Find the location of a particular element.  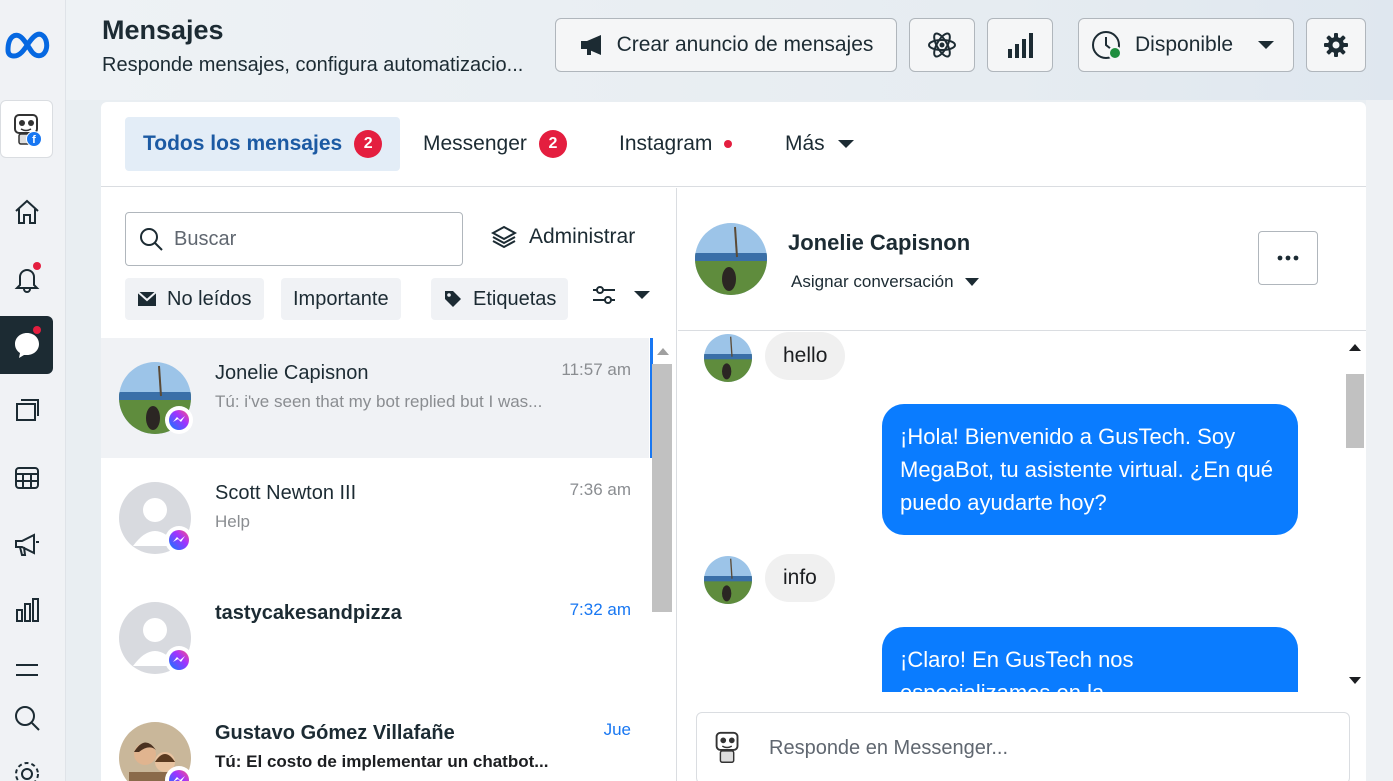

conversation-item: Scott Newton III Help 7:36 am is located at coordinates (375, 518).